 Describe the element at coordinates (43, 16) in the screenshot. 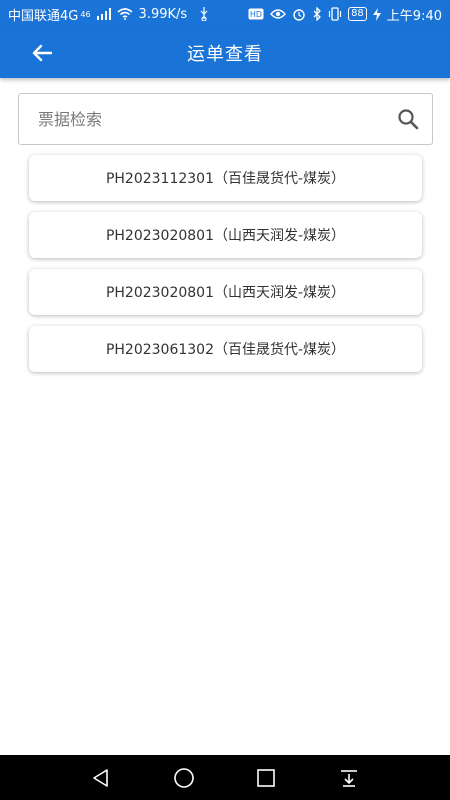

I see `carrier-label: 中国联通4G` at that location.